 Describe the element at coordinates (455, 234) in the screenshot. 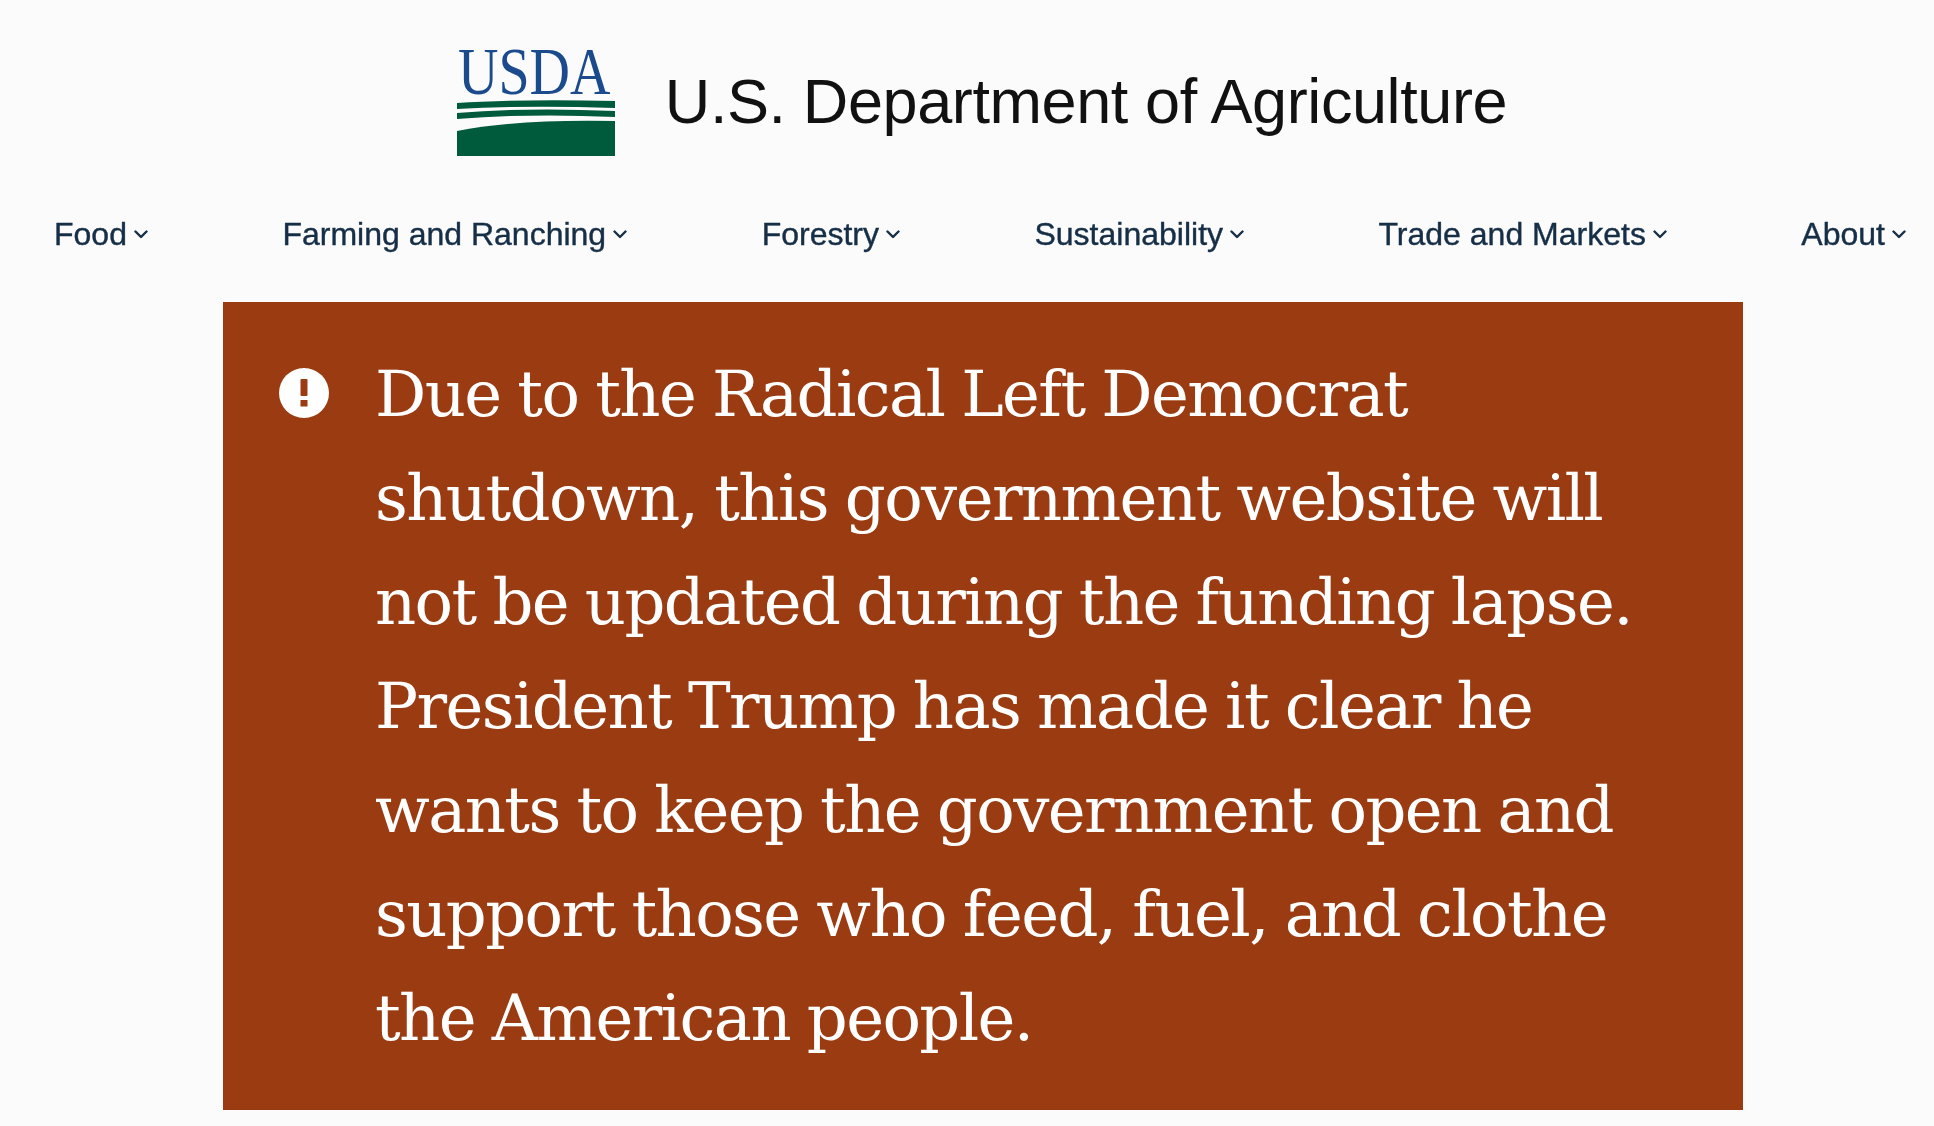

I see `nav-menu-button: Farming and Ranching` at that location.